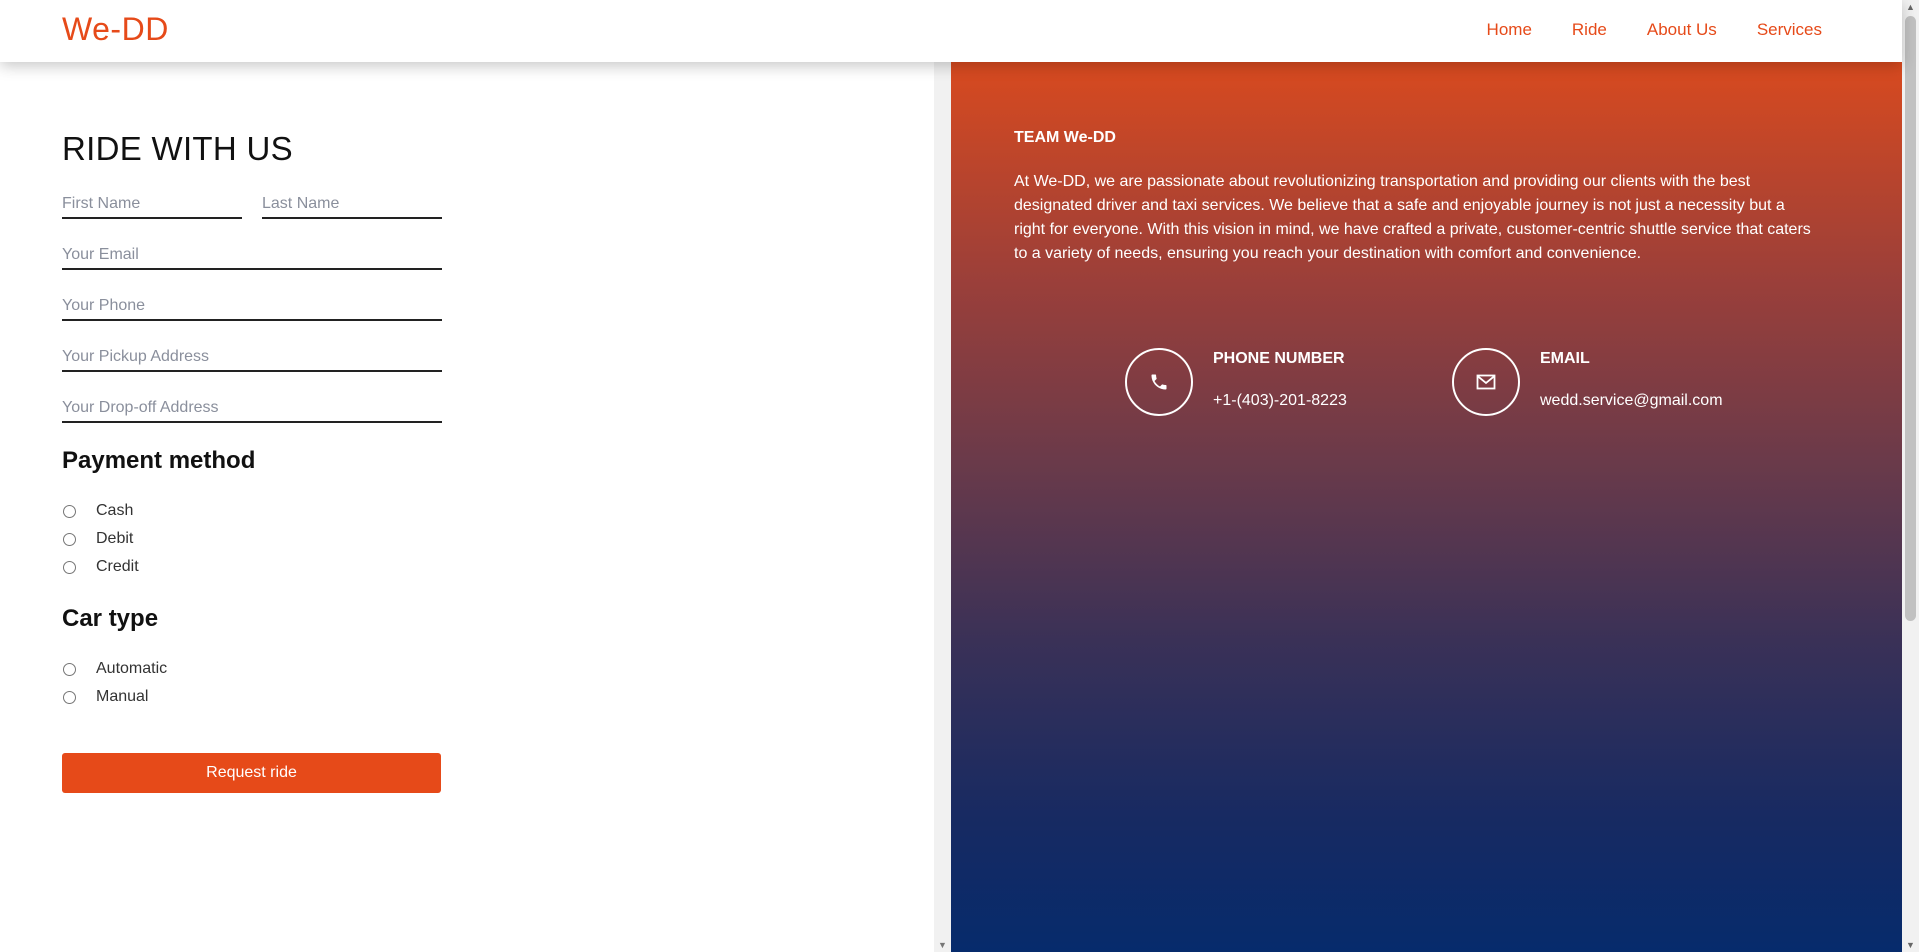 The width and height of the screenshot is (1919, 952). Describe the element at coordinates (942, 507) in the screenshot. I see `divider-strip` at that location.